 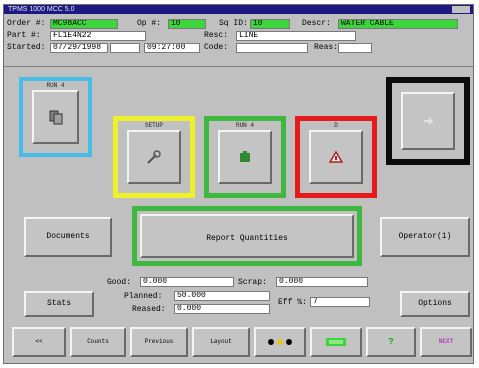 I want to click on down-panel-button, so click(x=336, y=157).